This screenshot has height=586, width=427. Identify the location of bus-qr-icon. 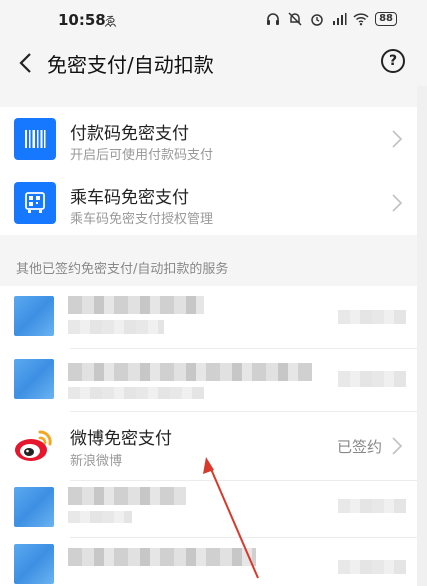
(35, 203).